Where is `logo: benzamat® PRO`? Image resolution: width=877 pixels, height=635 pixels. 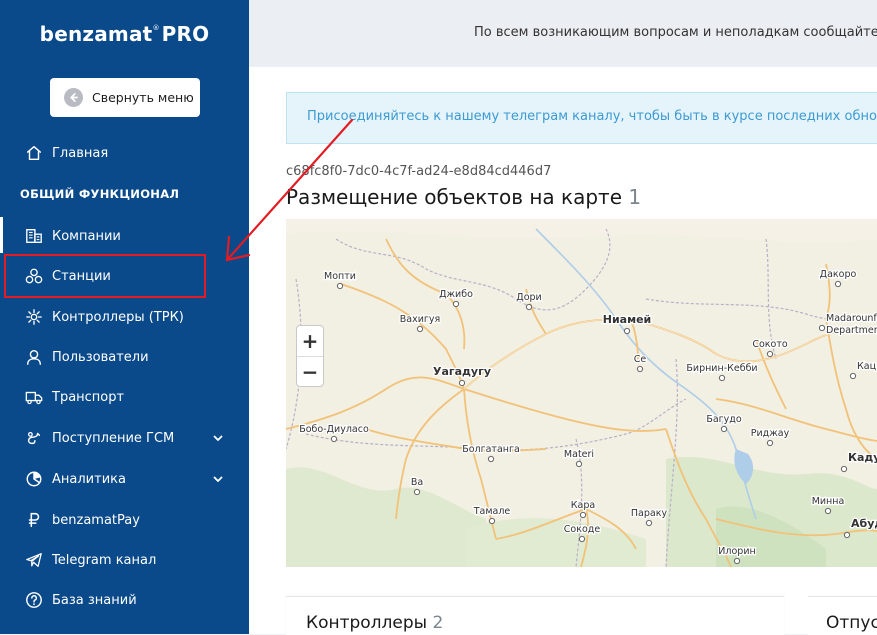
logo: benzamat® PRO is located at coordinates (124, 34).